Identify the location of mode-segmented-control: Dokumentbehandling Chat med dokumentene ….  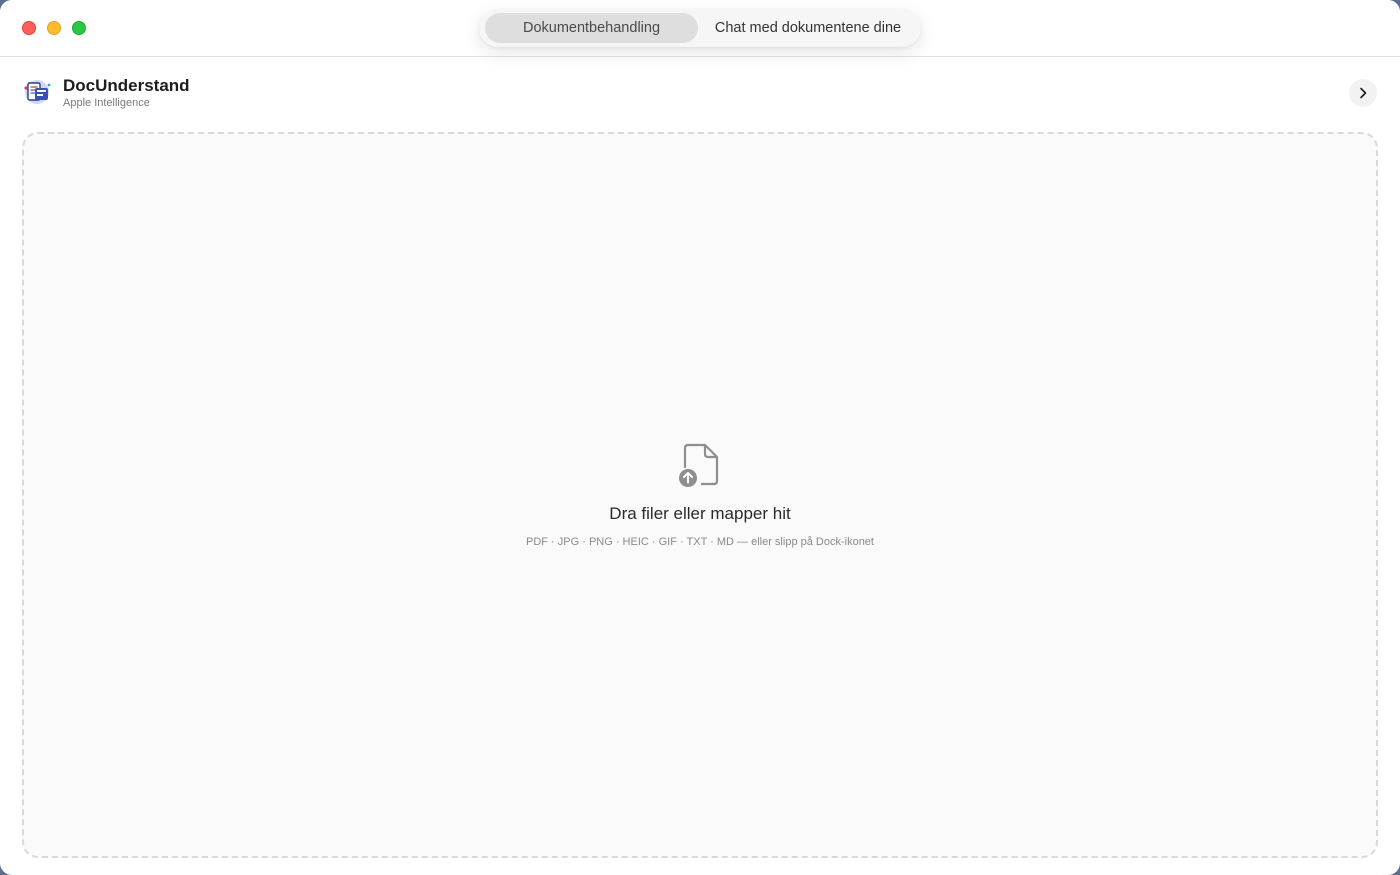
(700, 28).